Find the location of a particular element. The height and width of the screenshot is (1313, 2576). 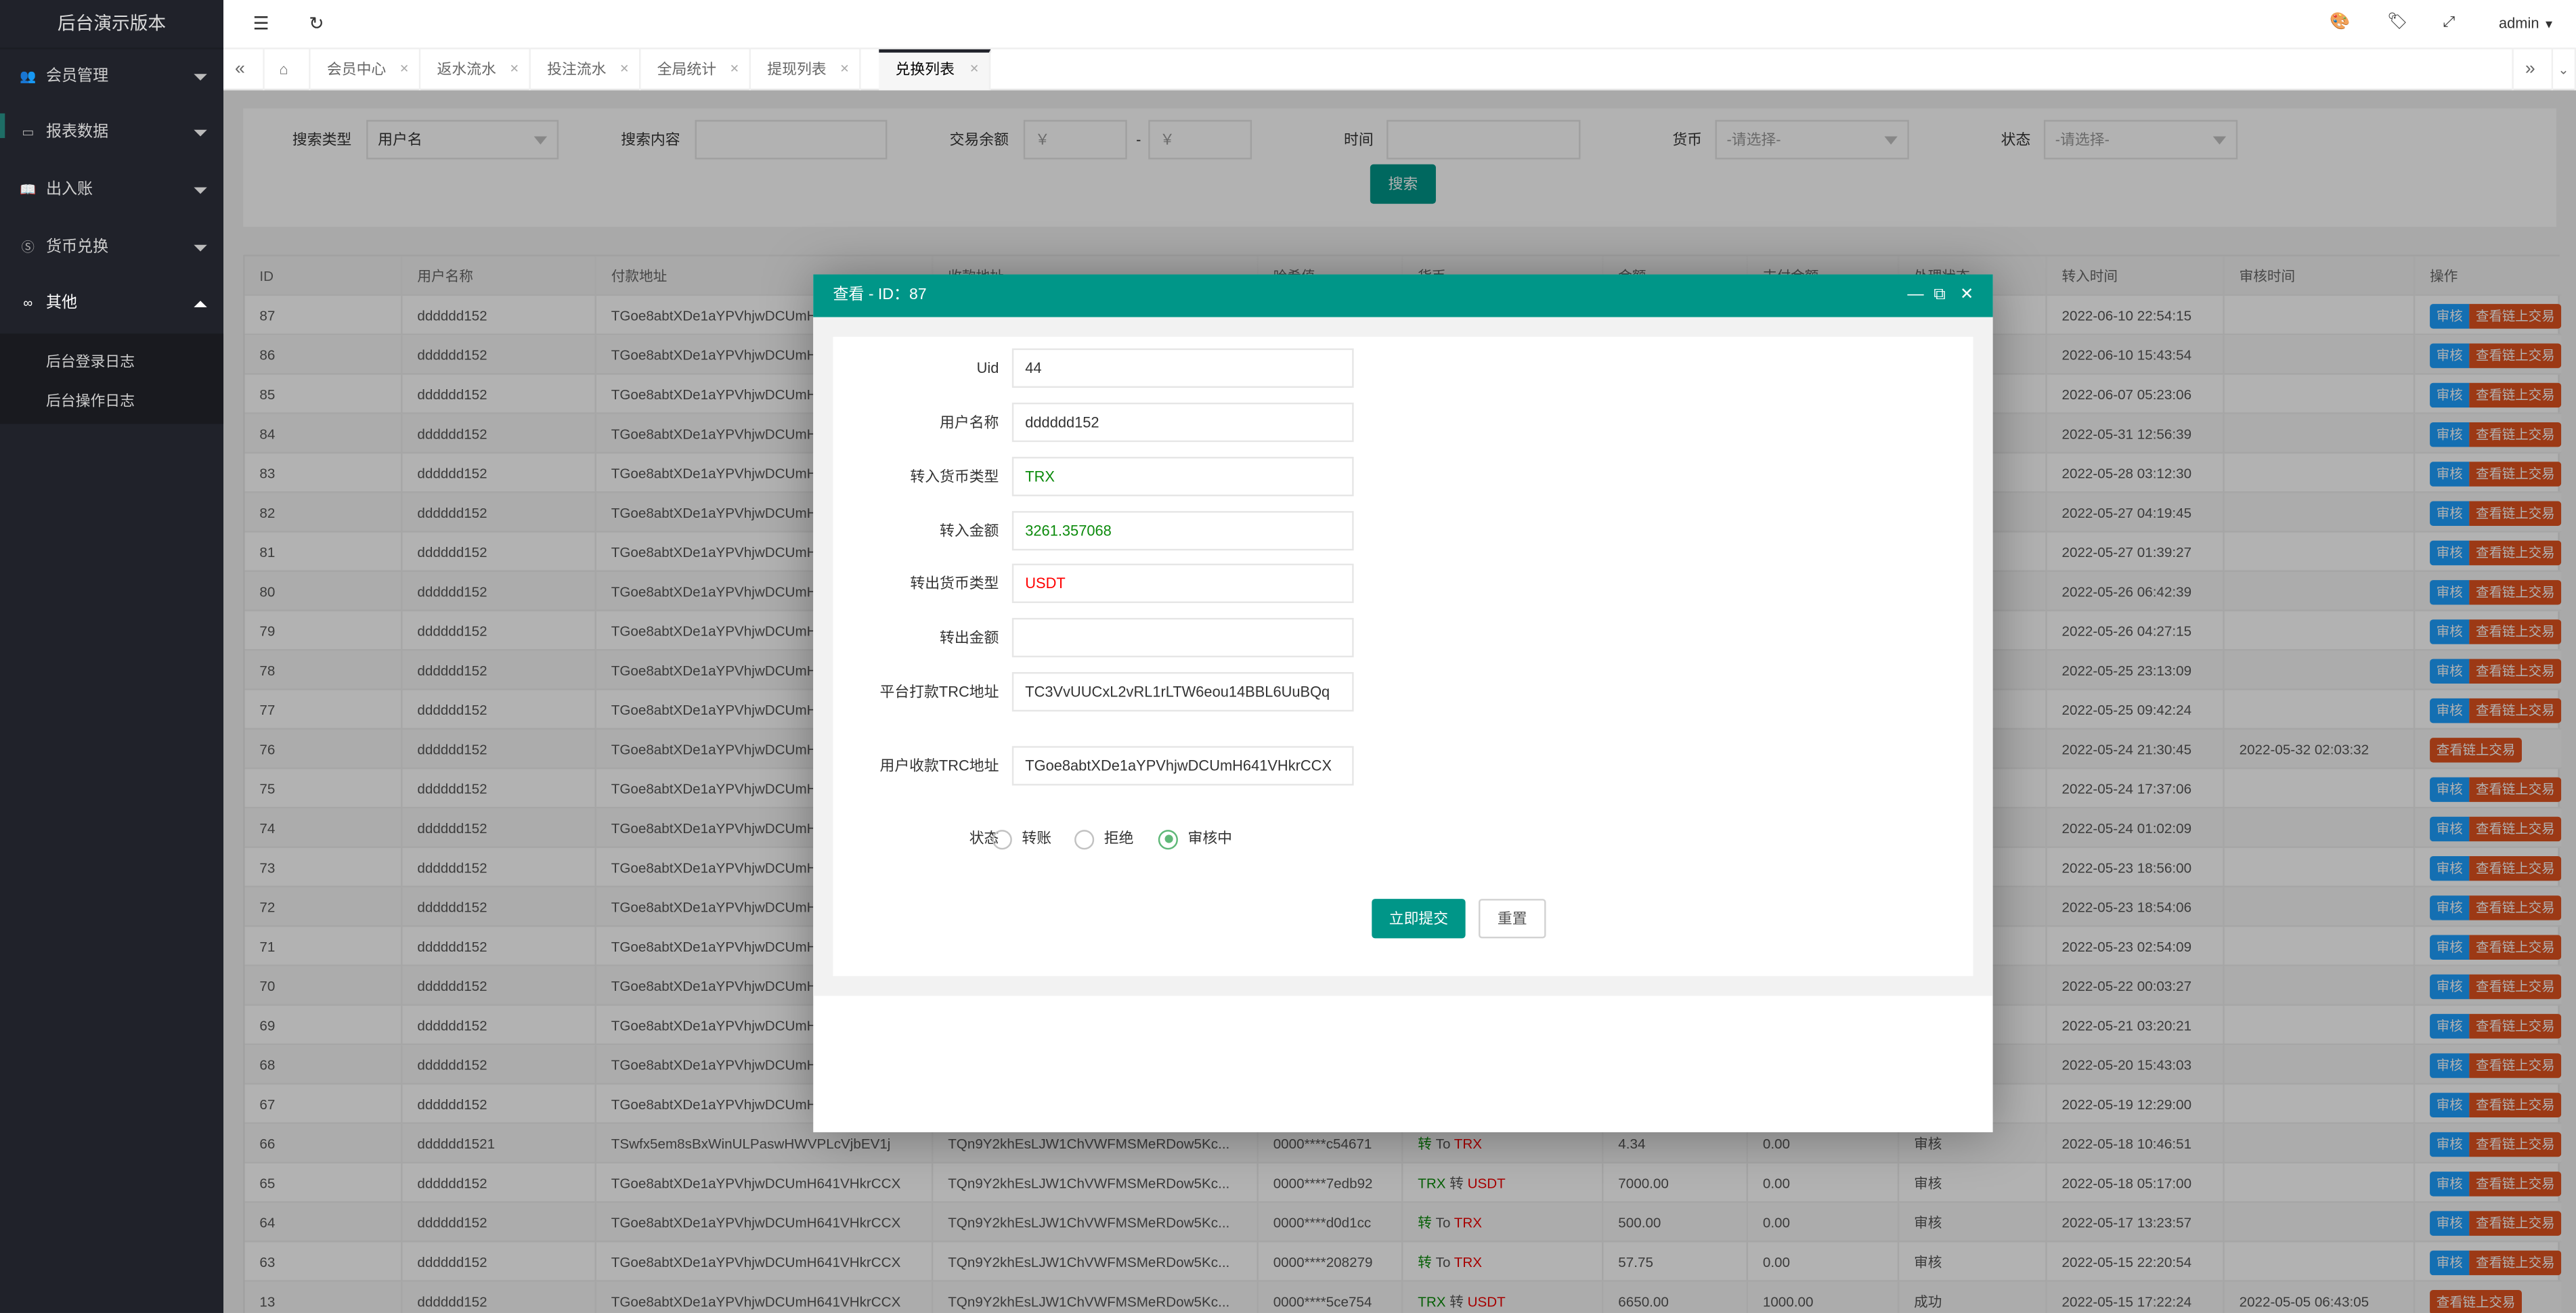

sidebar-subitem-login-log: 后台登录日志 is located at coordinates (90, 361).